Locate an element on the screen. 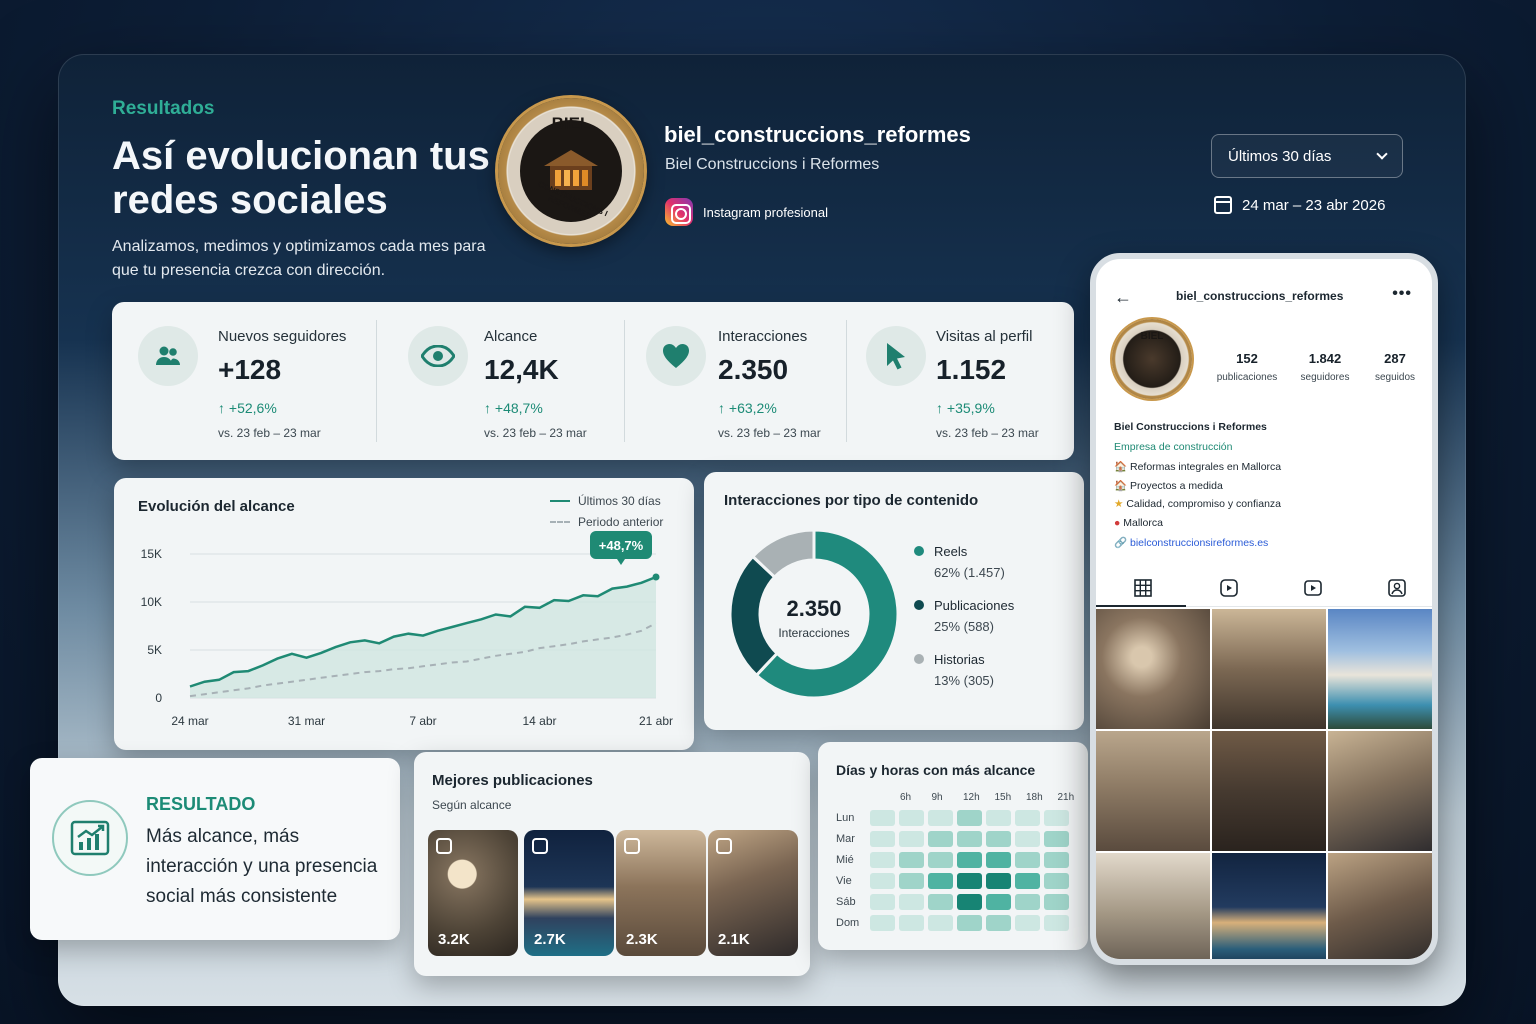 This screenshot has width=1536, height=1024. post-thumbnail: 2.3K is located at coordinates (661, 893).